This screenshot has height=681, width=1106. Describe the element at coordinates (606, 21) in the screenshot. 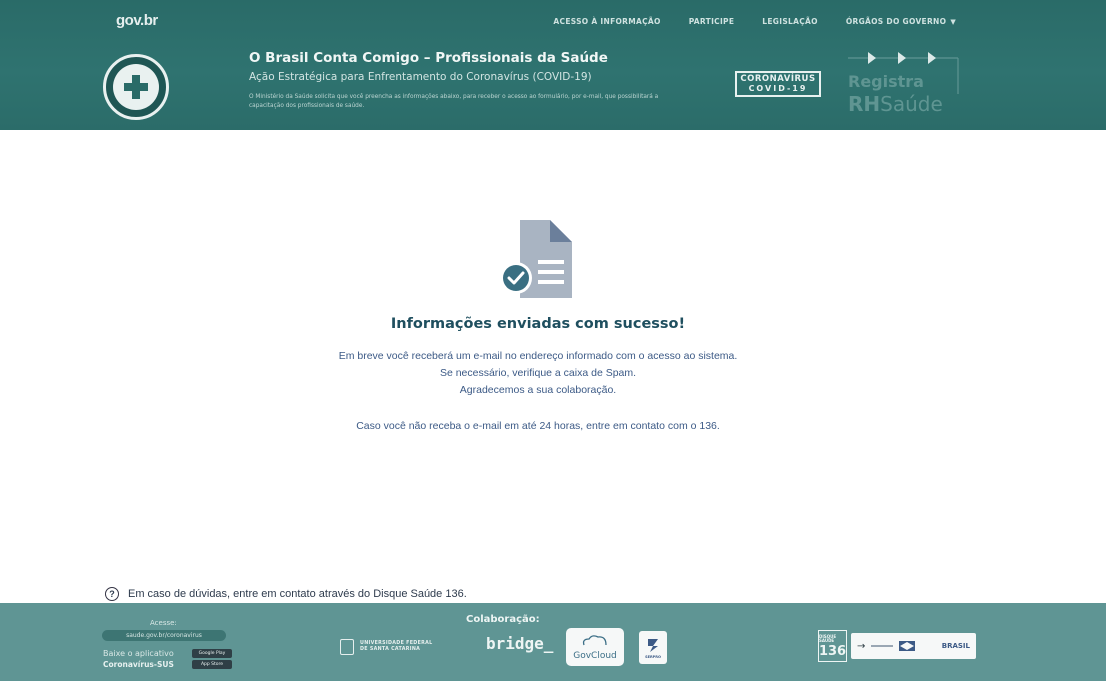

I see `nav-acesso-informacao: ACESSO À INFORMAÇÃO` at that location.